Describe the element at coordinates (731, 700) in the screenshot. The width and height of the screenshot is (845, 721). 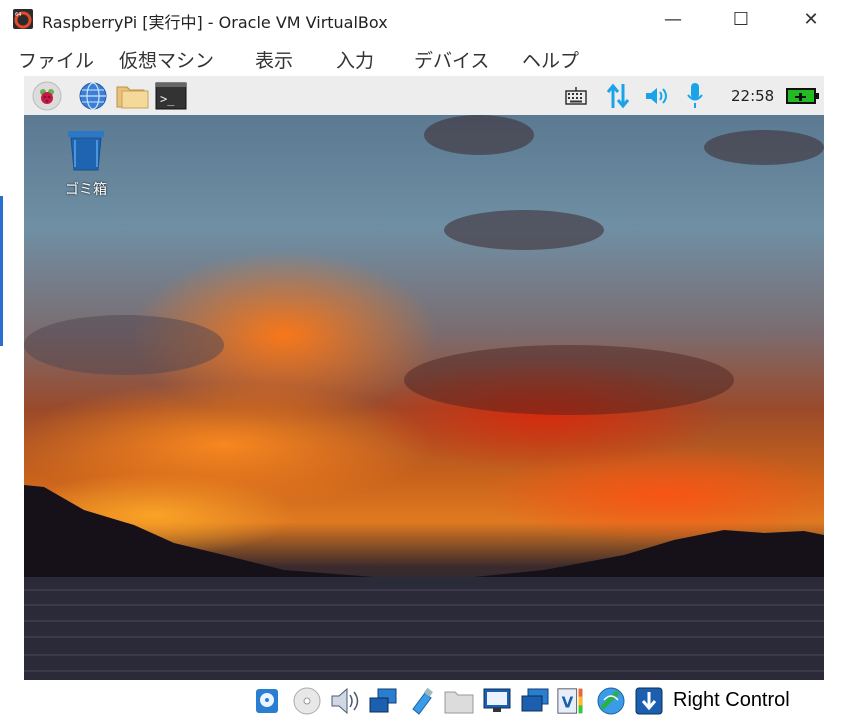
I see `host-key-label: Right Control` at that location.